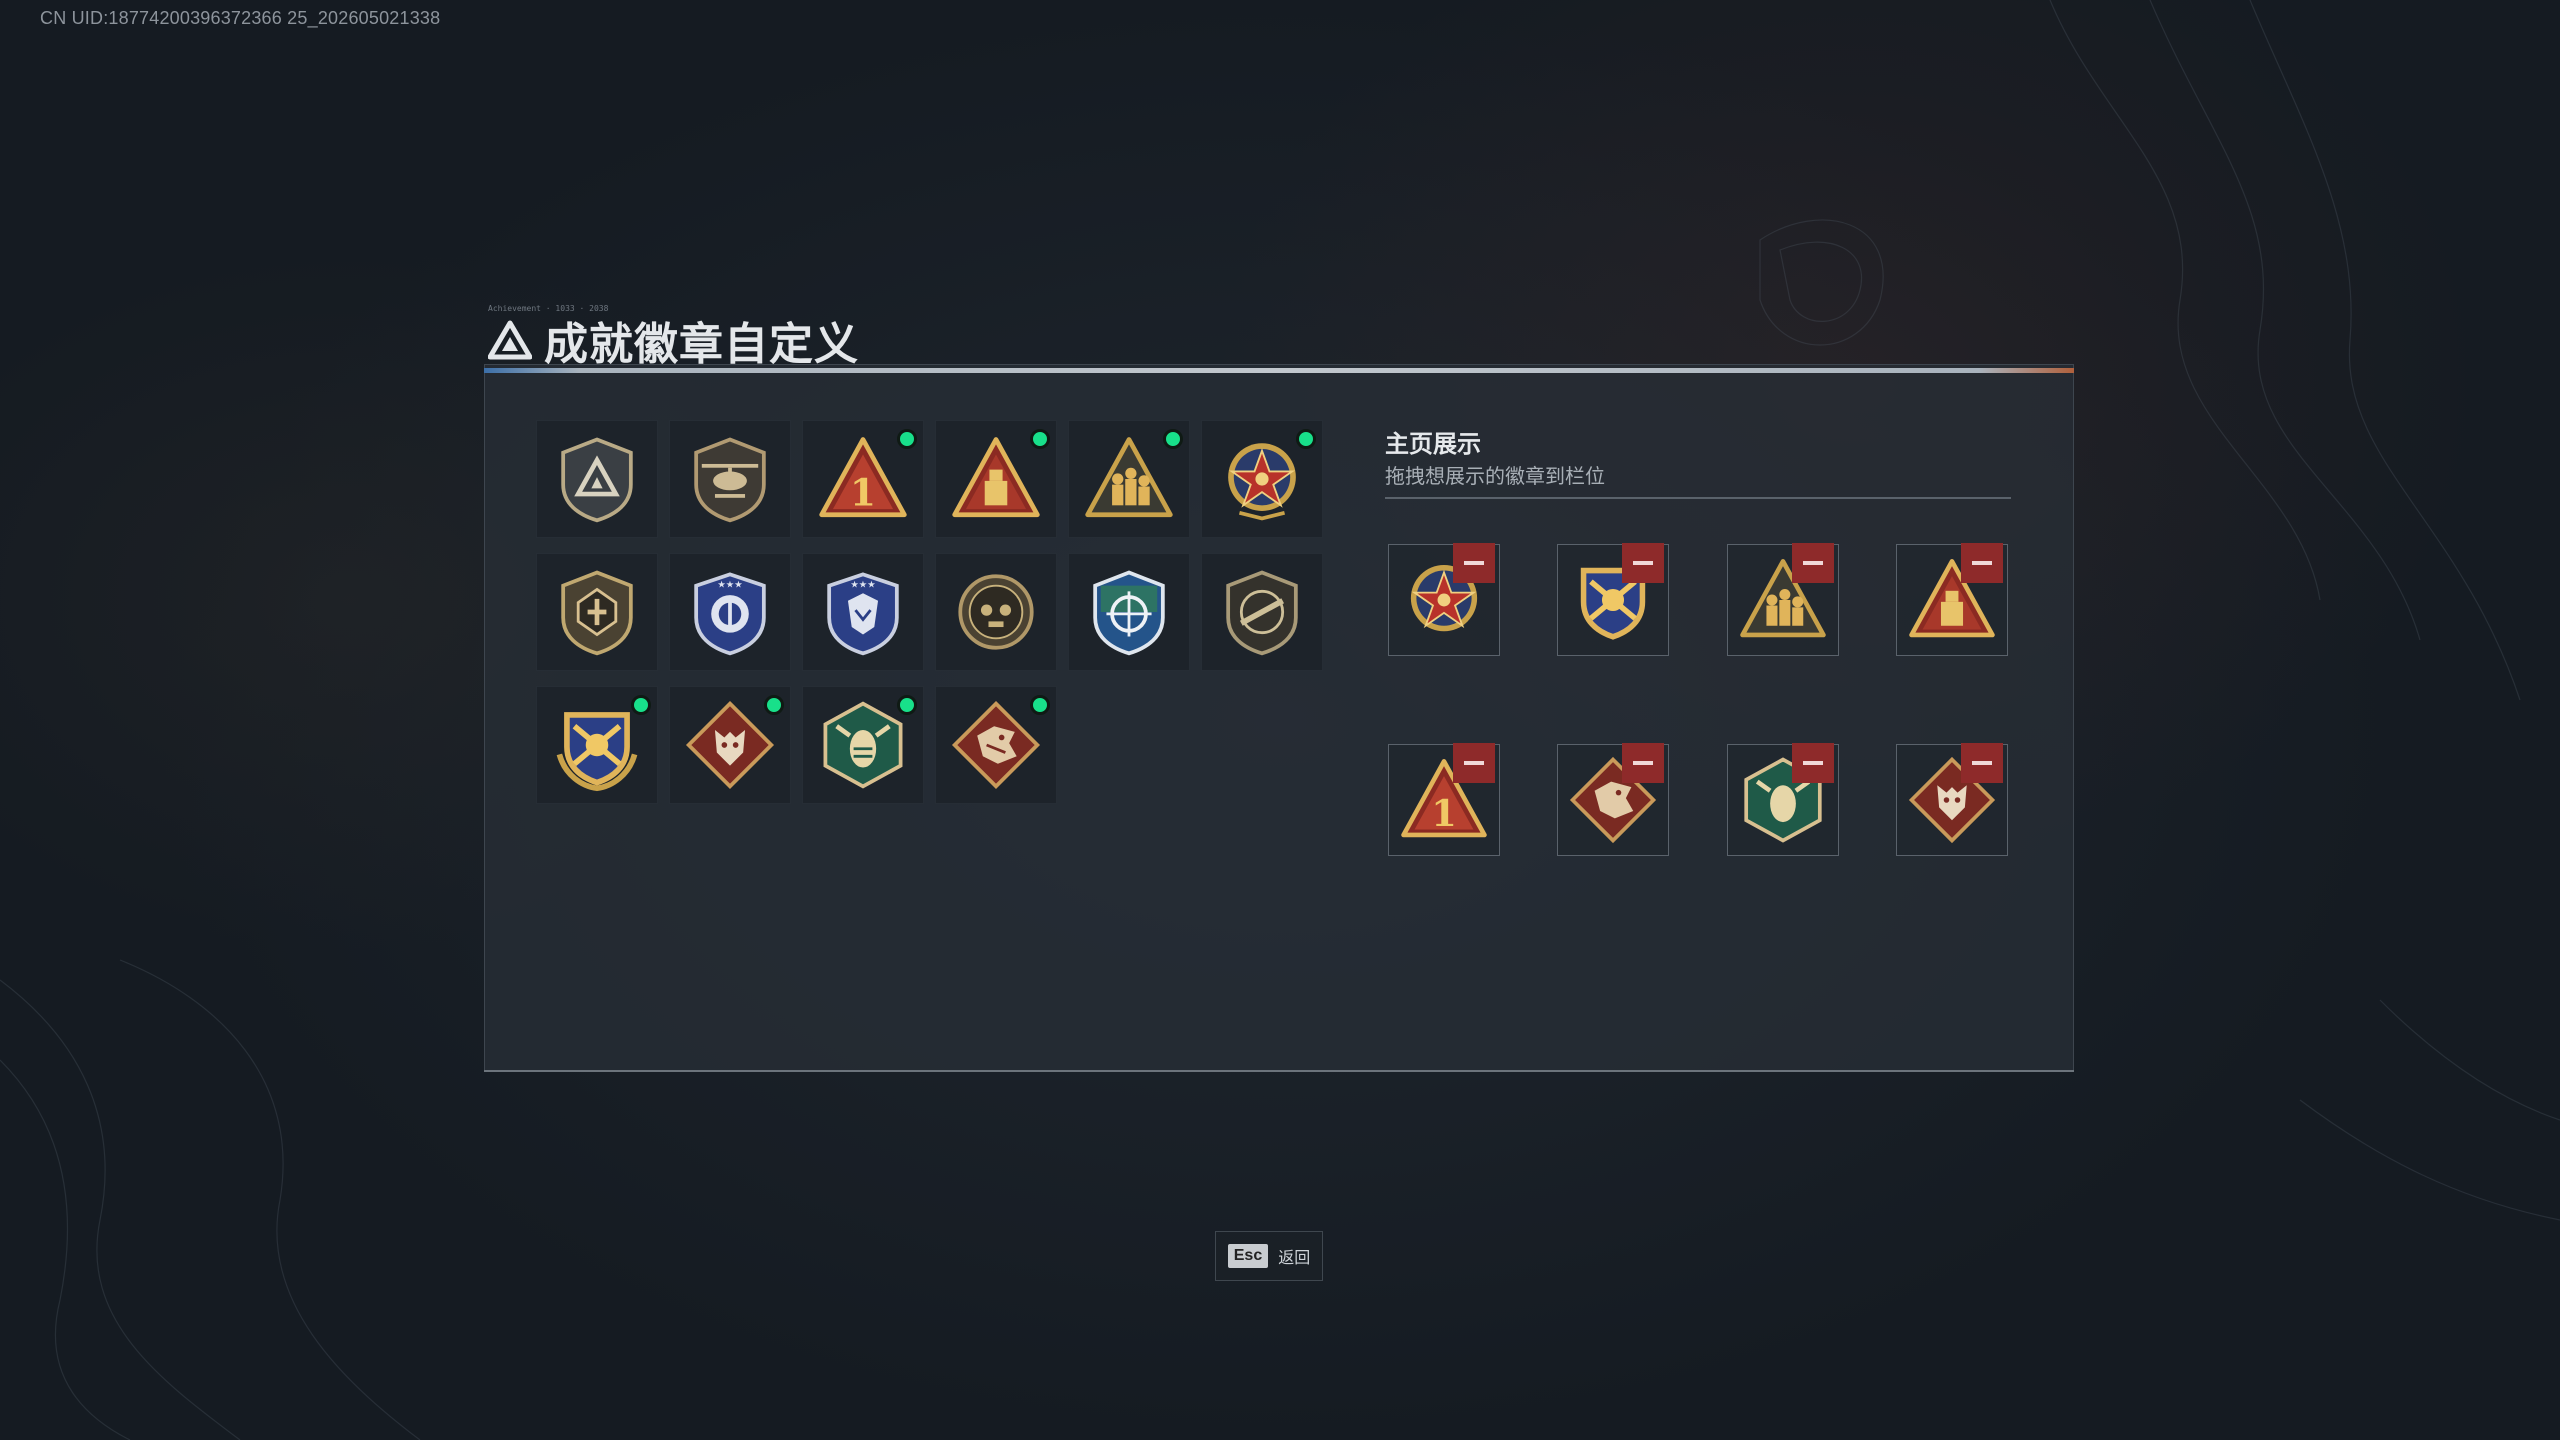 The image size is (2560, 1440). I want to click on triangle-vault-icon, so click(996, 477).